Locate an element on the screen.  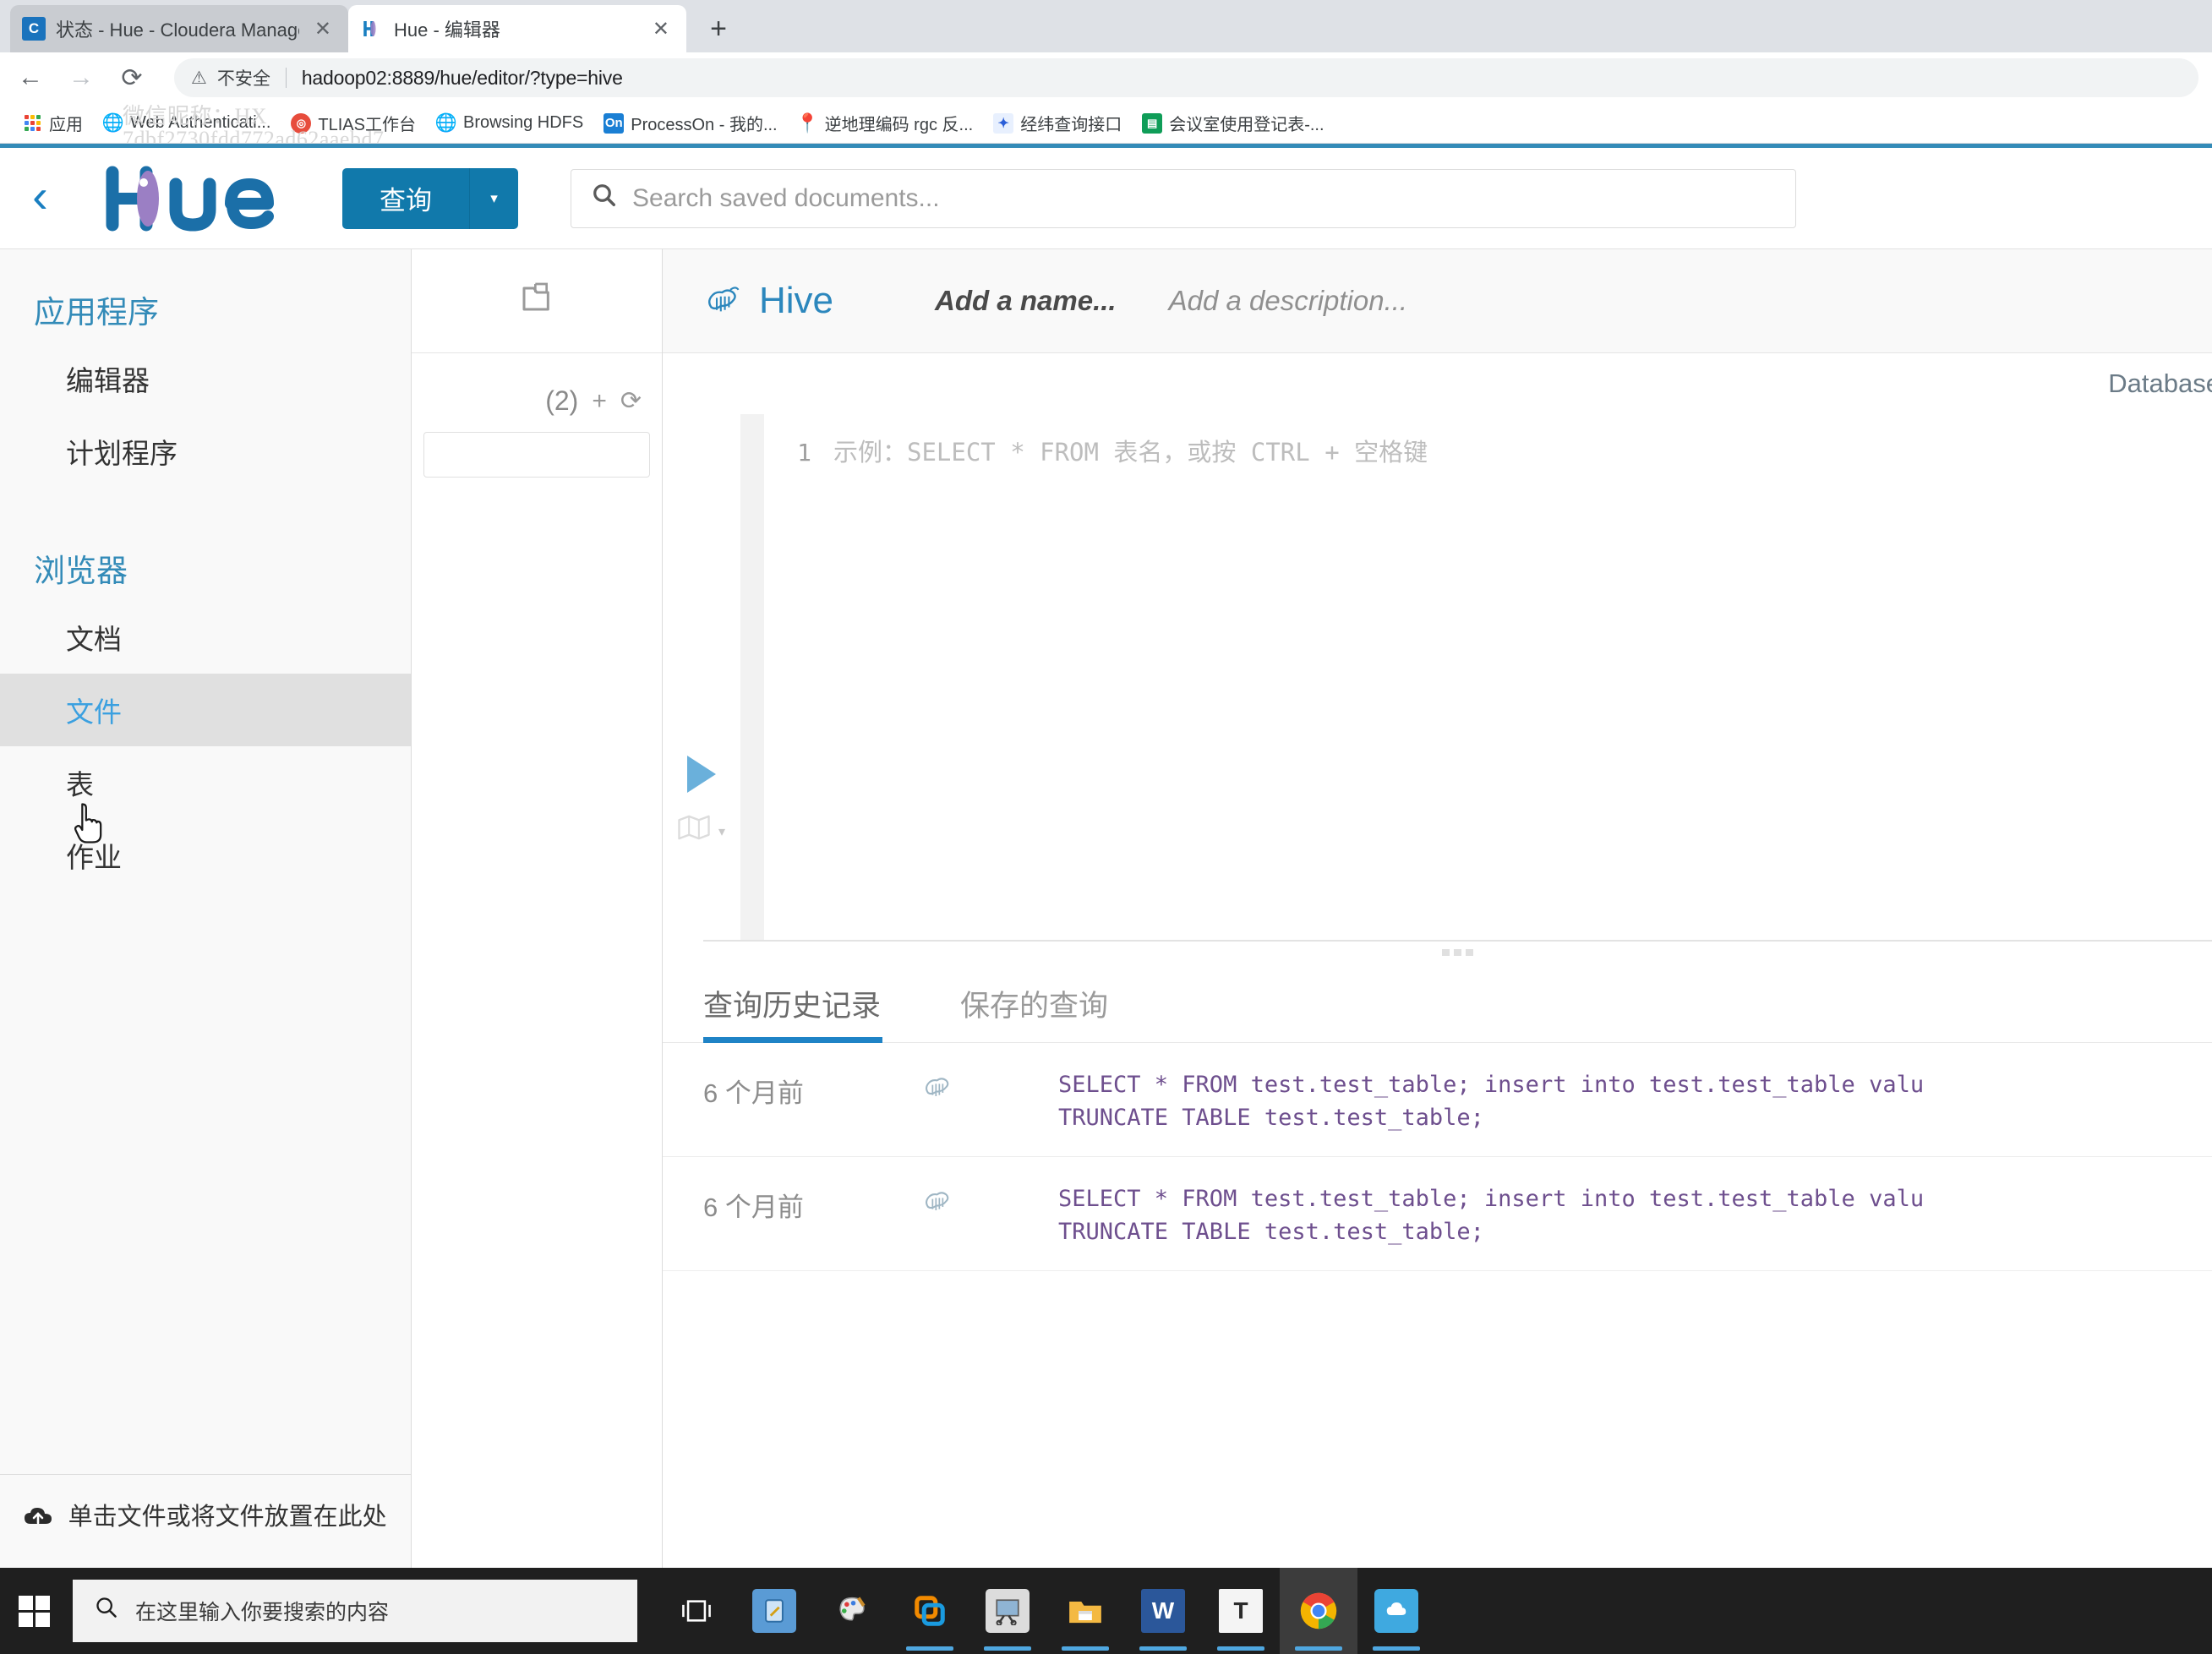
add-icon: + is located at coordinates (599, 401).